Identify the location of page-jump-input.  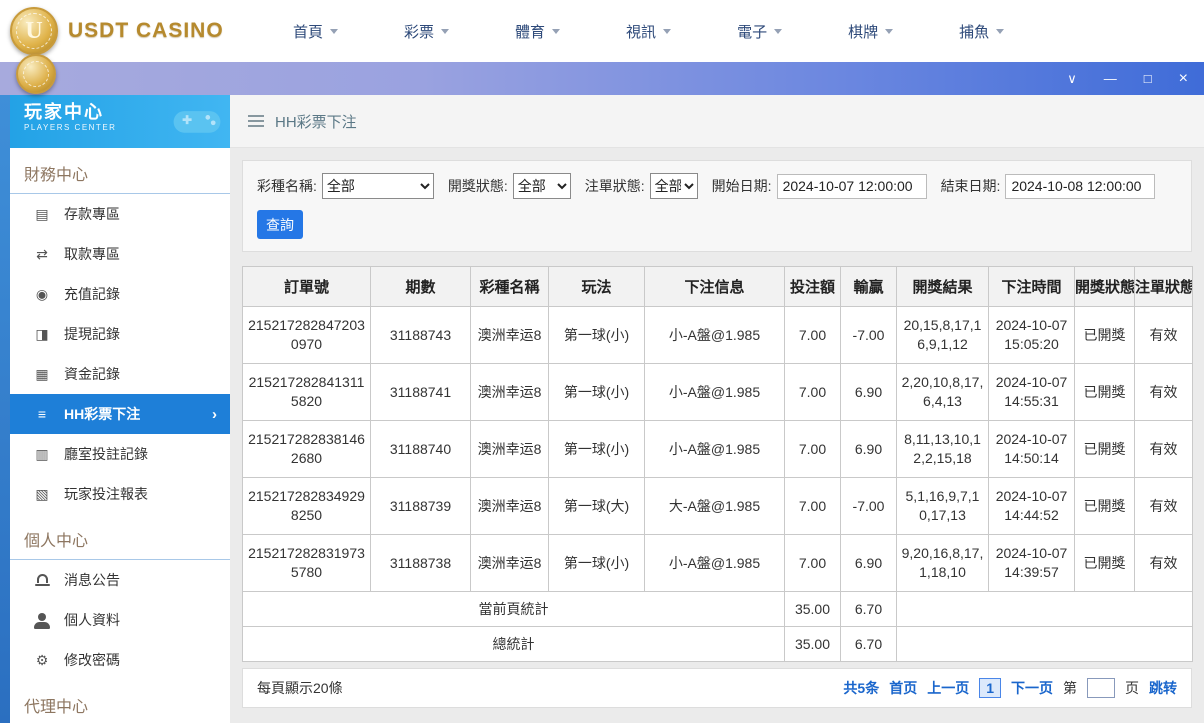
(1101, 688).